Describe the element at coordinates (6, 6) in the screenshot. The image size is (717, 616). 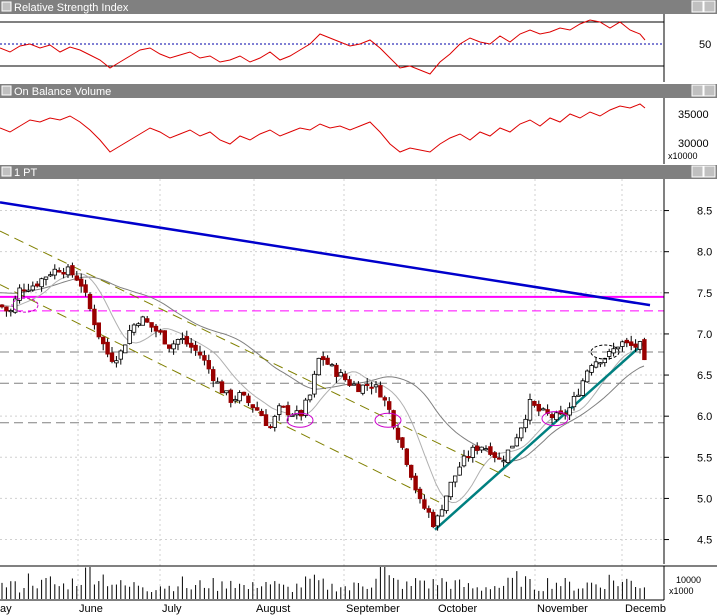
I see `rsi-panel-menu-icon` at that location.